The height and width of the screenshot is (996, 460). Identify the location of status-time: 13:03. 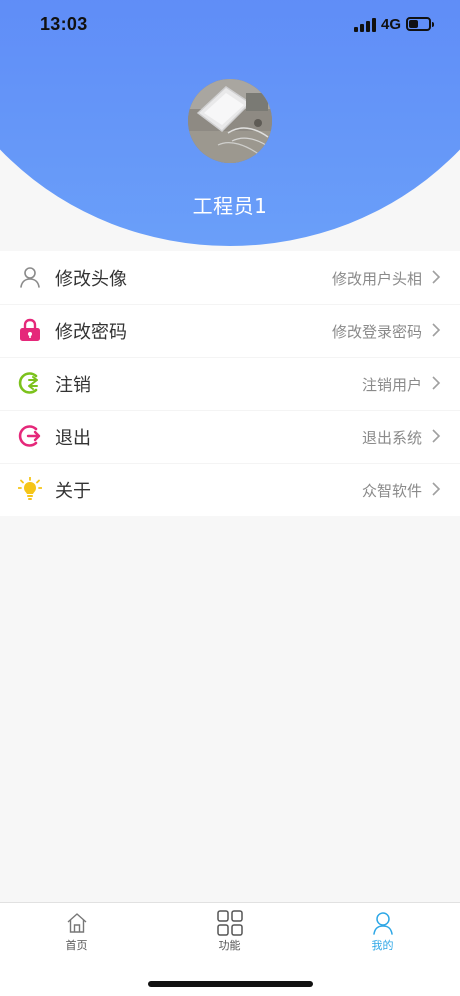
(64, 24).